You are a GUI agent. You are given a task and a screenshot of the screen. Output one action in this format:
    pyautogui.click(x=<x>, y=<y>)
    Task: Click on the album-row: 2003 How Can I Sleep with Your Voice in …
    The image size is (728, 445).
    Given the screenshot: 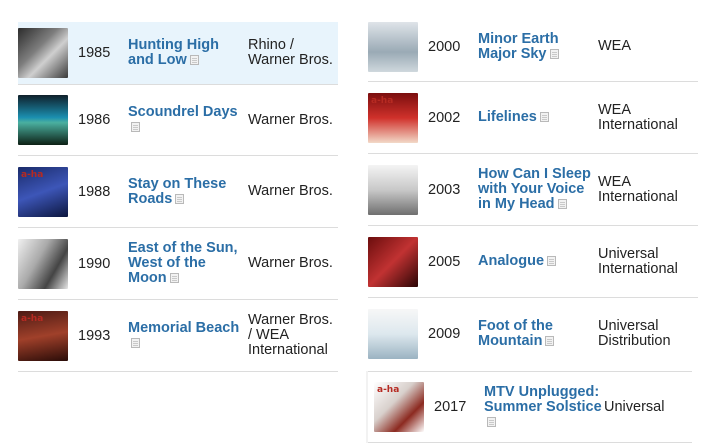 What is the action you would take?
    pyautogui.click(x=533, y=190)
    